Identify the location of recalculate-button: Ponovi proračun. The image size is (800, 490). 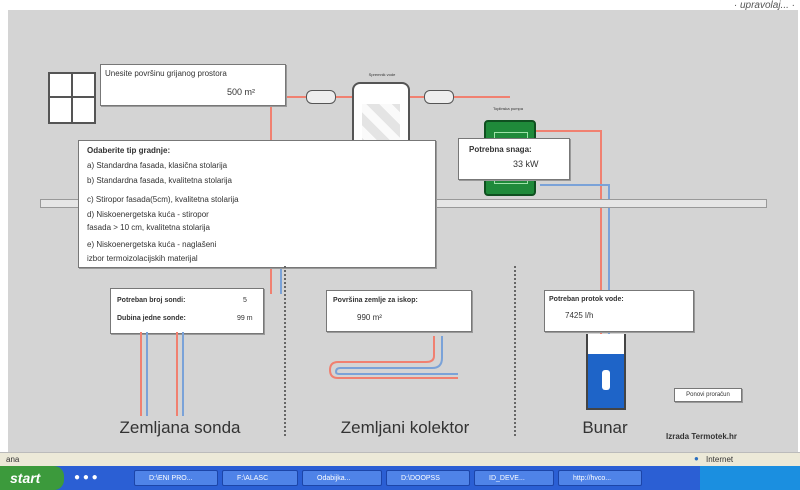
(708, 395).